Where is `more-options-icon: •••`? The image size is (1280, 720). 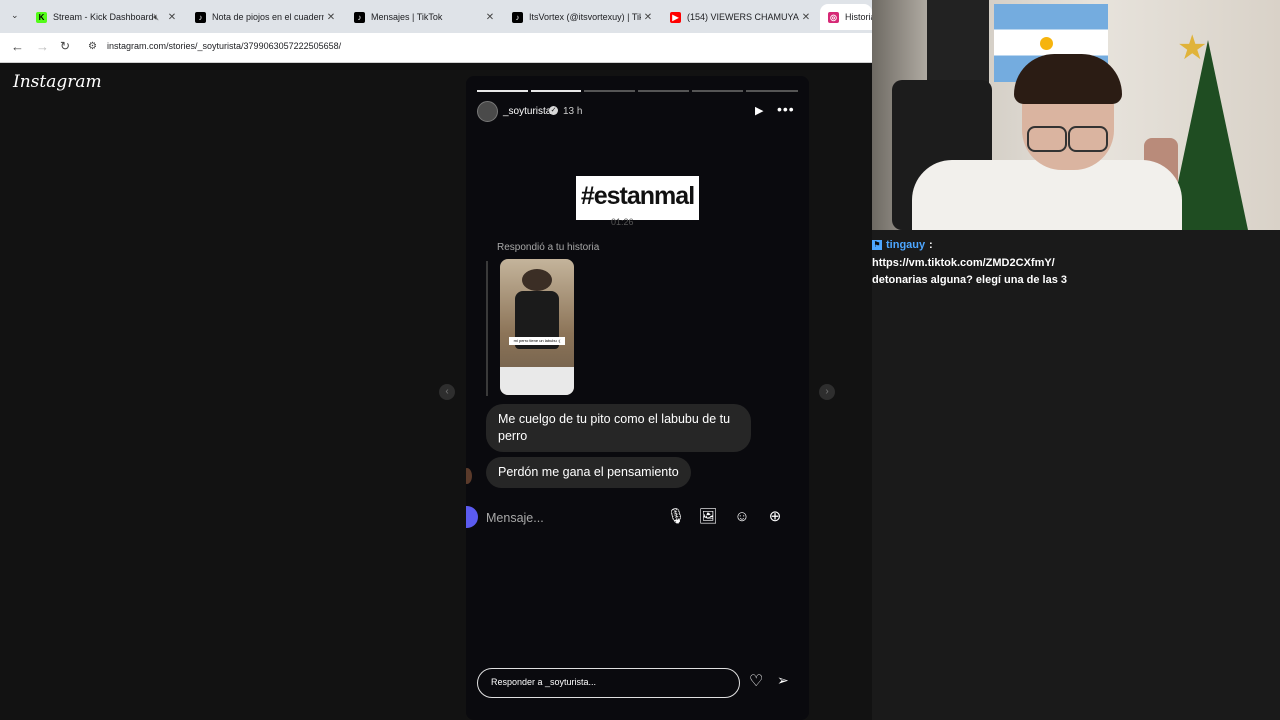
more-options-icon: ••• is located at coordinates (786, 109).